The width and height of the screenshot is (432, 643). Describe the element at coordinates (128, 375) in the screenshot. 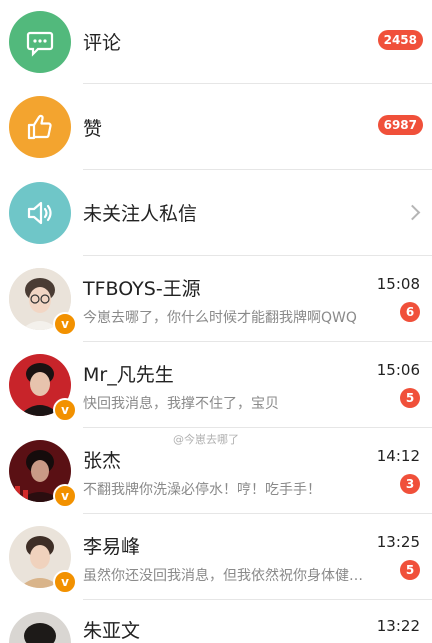

I see `chat-name: Mr_凡先生` at that location.